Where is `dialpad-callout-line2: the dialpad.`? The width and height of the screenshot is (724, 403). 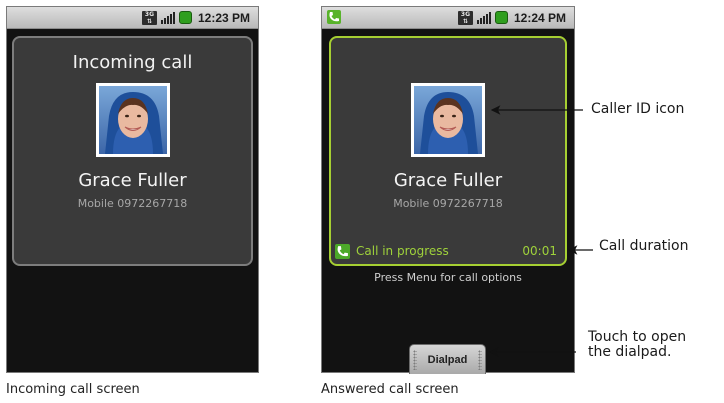 dialpad-callout-line2: the dialpad. is located at coordinates (630, 352).